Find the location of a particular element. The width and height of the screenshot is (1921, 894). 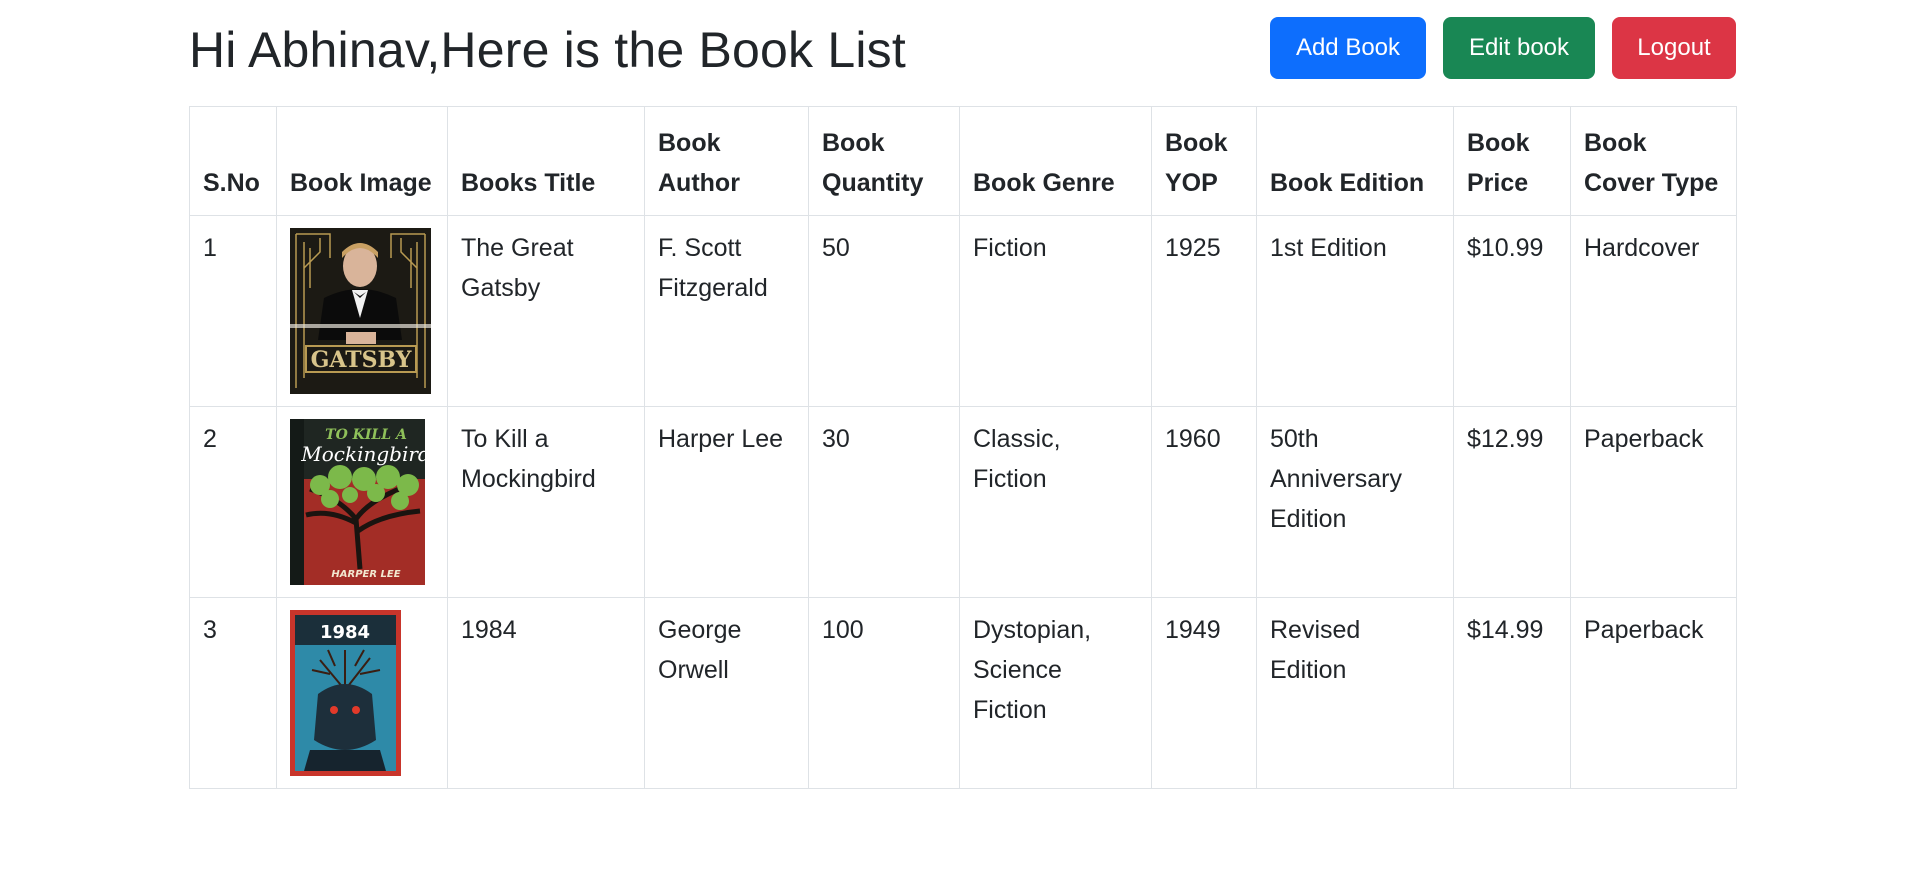

cell-genre: Classic, Fiction is located at coordinates (1055, 502).